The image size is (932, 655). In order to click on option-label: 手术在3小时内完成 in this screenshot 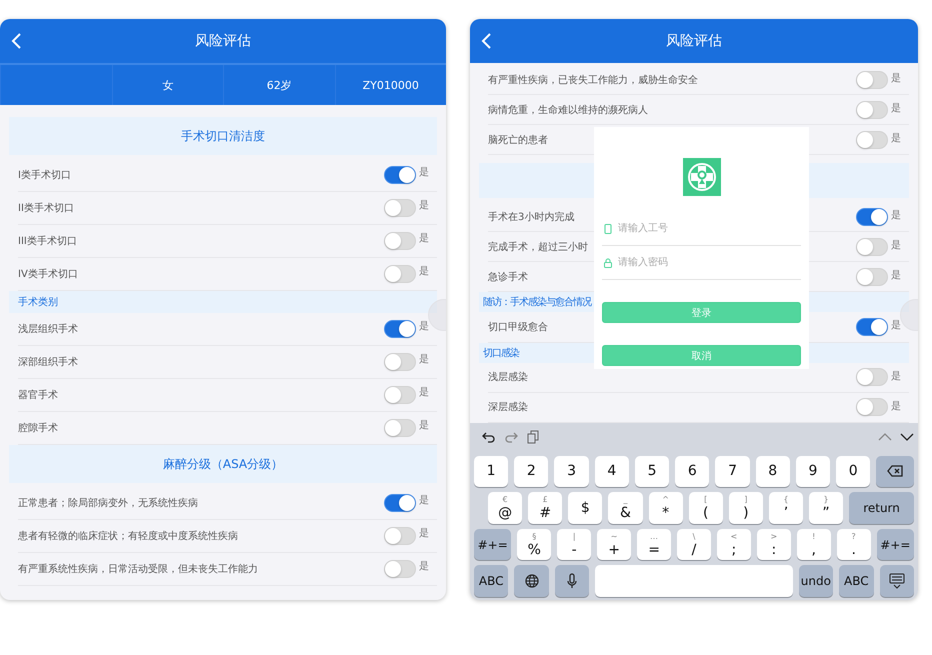, I will do `click(532, 217)`.